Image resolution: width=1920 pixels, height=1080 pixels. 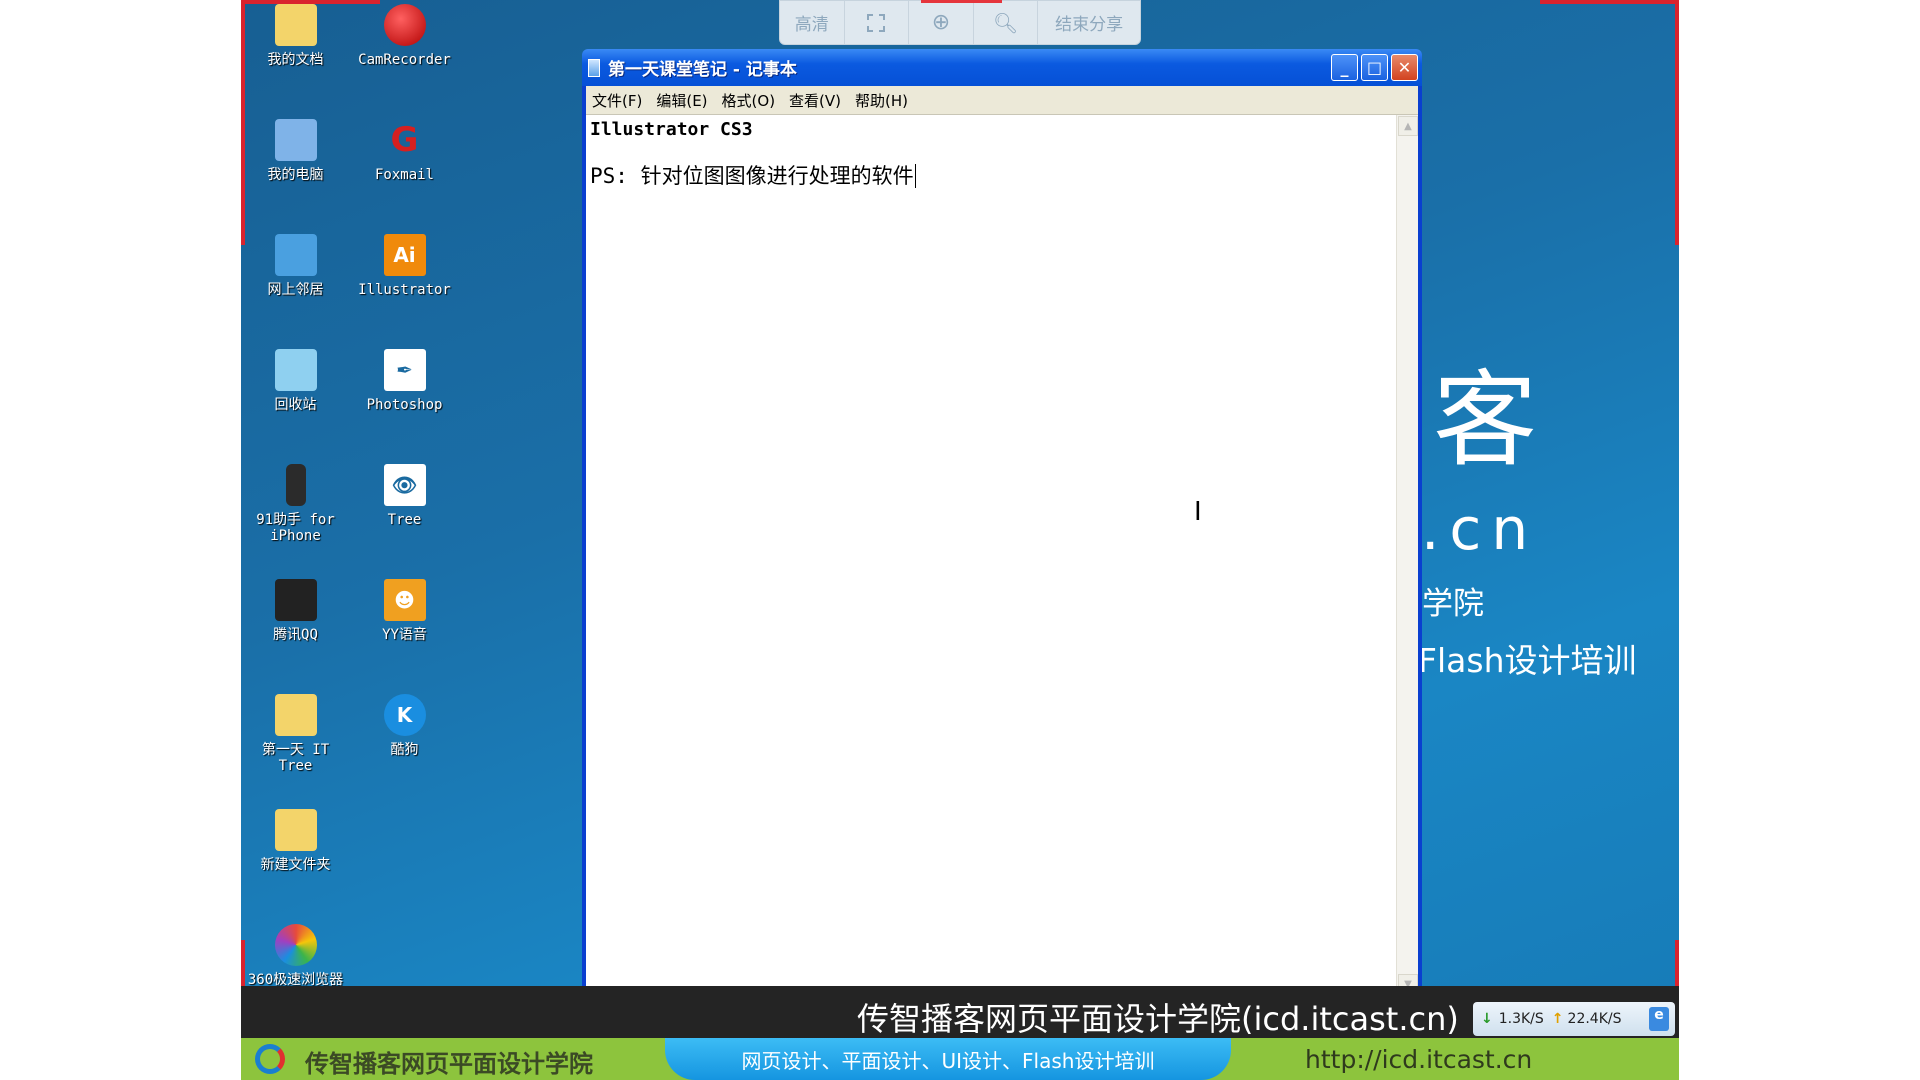 I want to click on desktop-icon: 网上邻居, so click(x=295, y=287).